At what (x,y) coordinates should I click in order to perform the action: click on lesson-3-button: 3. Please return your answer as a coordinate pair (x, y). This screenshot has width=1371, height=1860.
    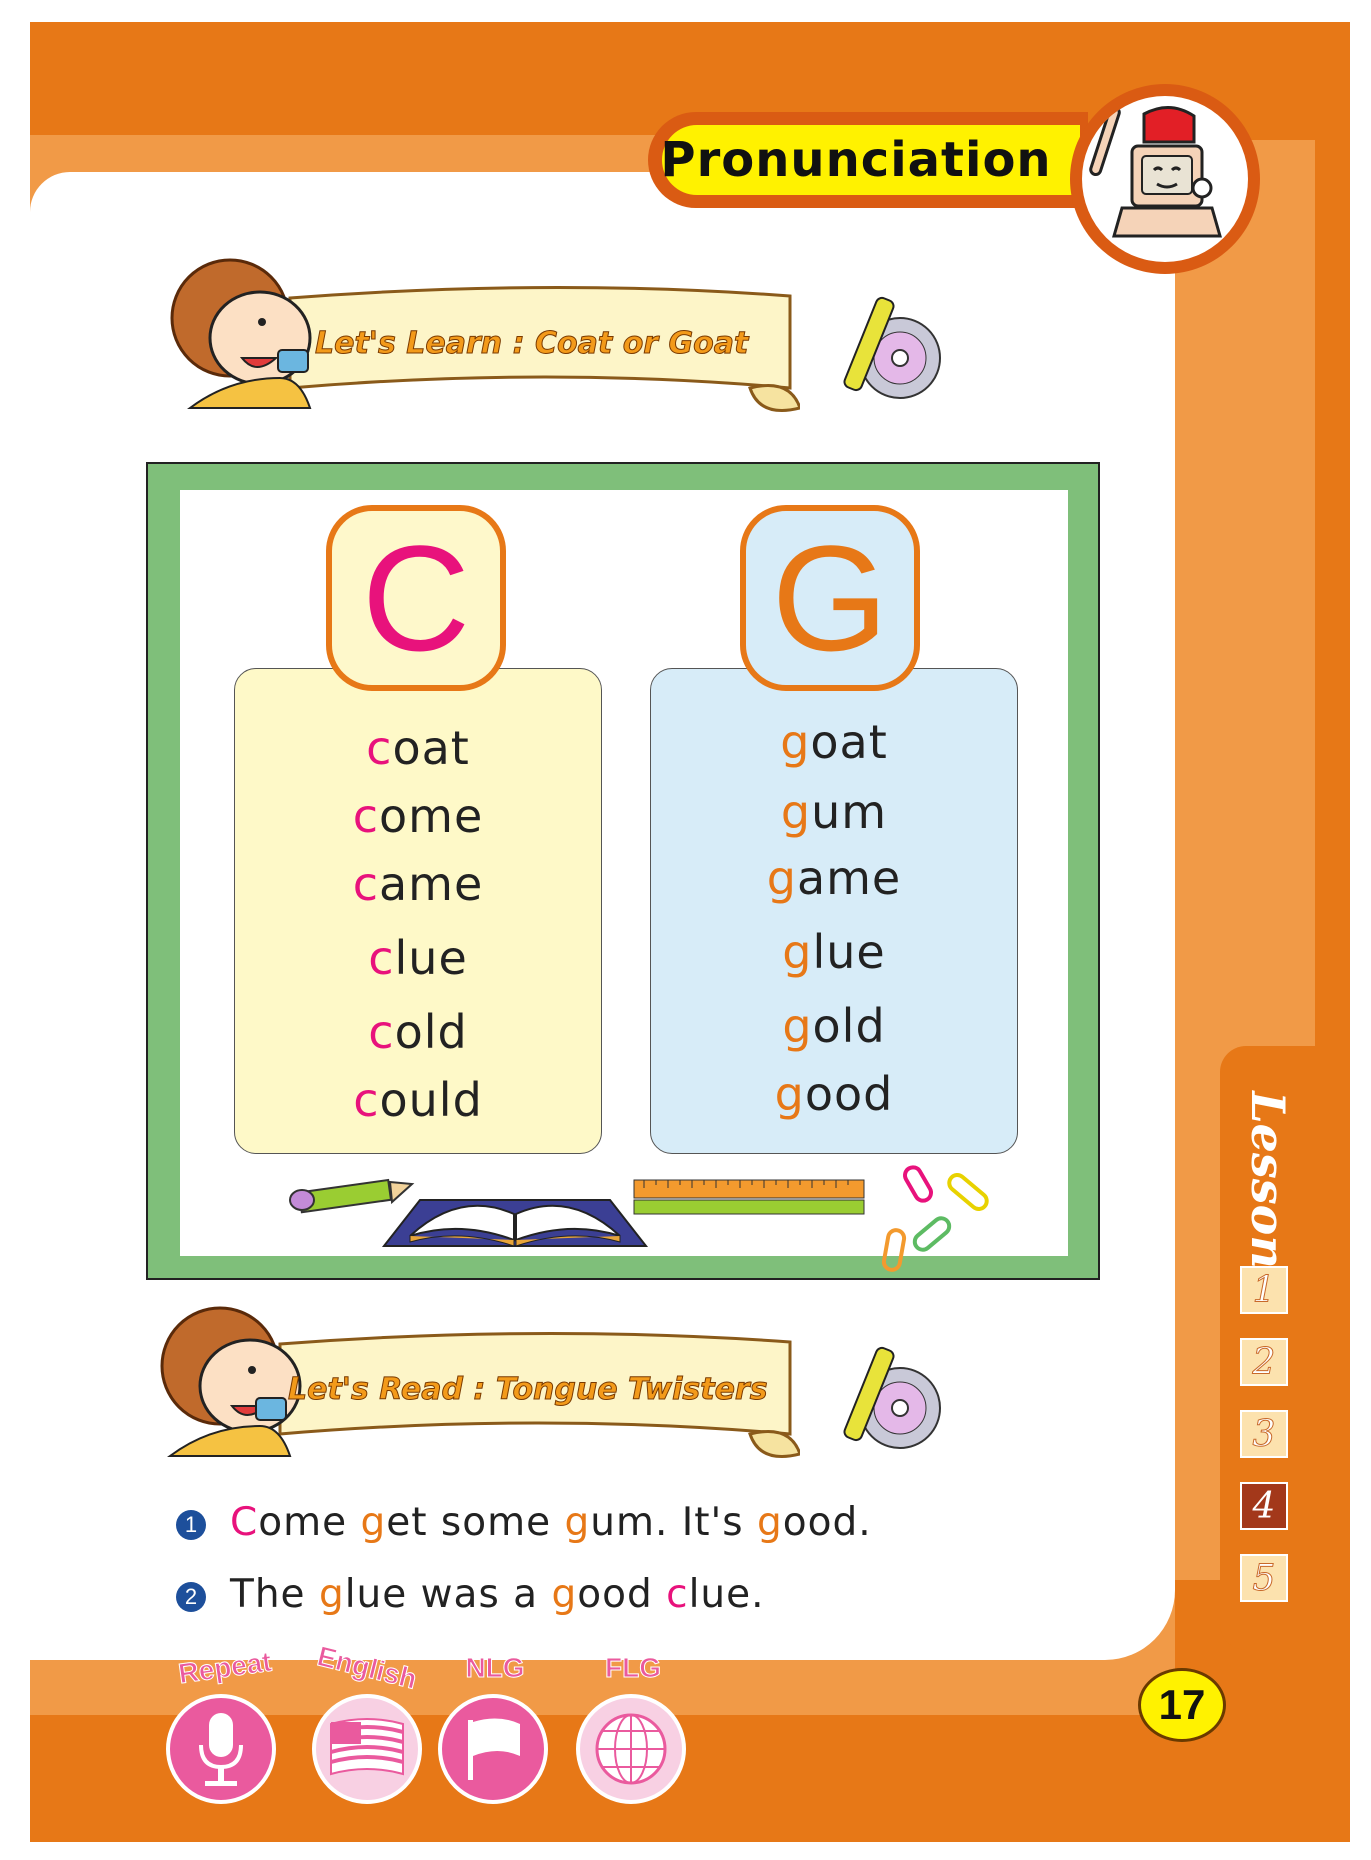
    Looking at the image, I should click on (1264, 1434).